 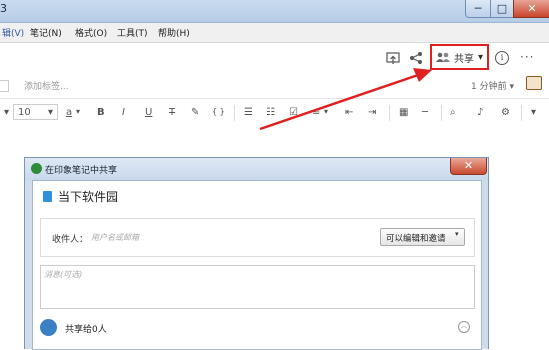 What do you see at coordinates (70, 240) in the screenshot?
I see `recipient-label: 收件人：` at bounding box center [70, 240].